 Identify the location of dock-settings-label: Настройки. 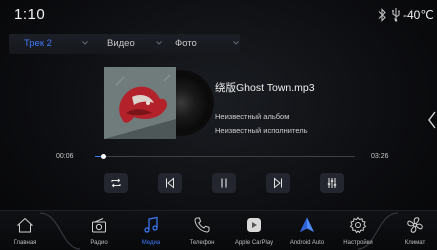
(358, 243).